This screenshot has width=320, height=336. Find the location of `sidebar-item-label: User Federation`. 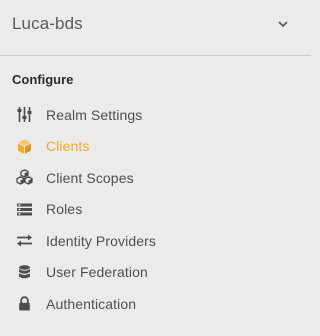

sidebar-item-label: User Federation is located at coordinates (97, 272).